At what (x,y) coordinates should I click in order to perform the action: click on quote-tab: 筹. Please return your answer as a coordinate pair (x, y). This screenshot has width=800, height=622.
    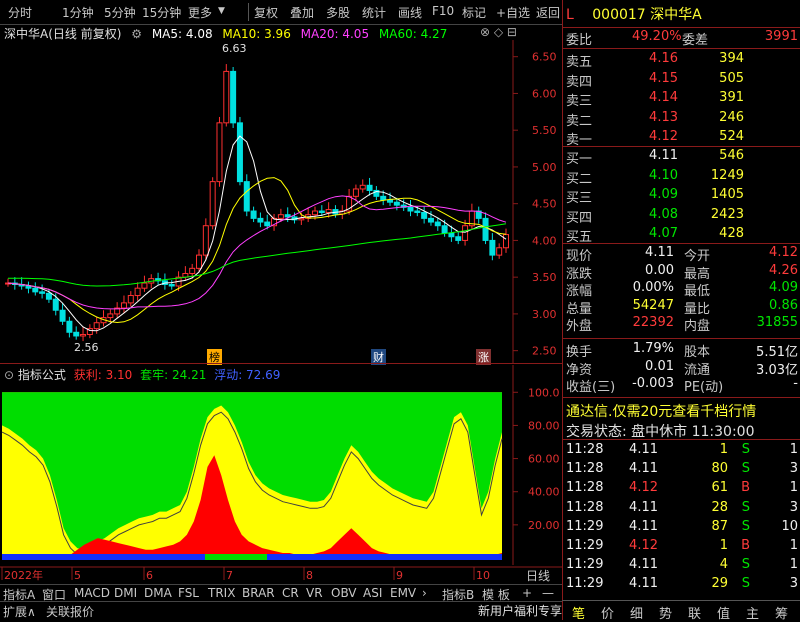
    Looking at the image, I should click on (781, 612).